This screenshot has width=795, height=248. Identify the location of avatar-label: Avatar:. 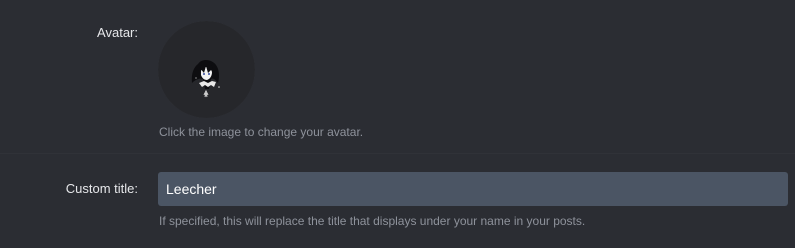
(117, 32).